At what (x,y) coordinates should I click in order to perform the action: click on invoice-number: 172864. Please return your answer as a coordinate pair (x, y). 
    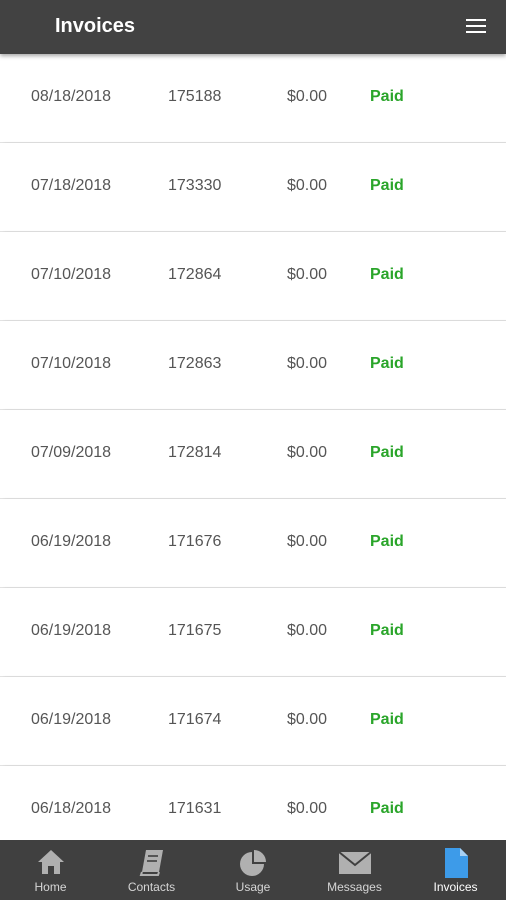
    Looking at the image, I should click on (195, 274).